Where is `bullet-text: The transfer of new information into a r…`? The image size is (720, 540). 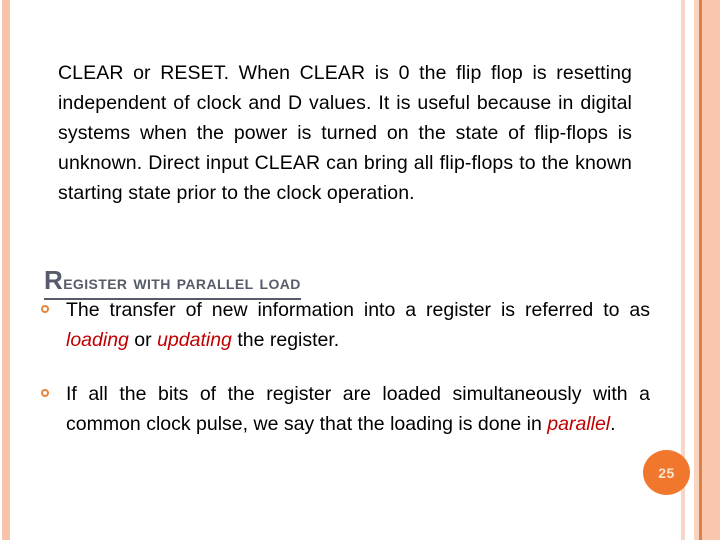 bullet-text: The transfer of new information into a r… is located at coordinates (358, 325).